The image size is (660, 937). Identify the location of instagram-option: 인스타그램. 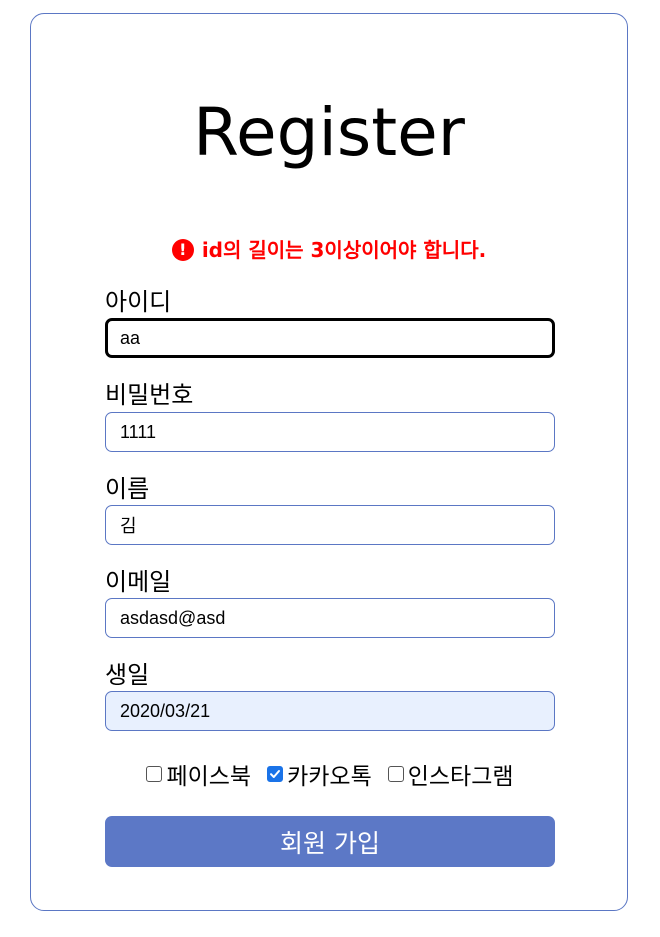
(450, 774).